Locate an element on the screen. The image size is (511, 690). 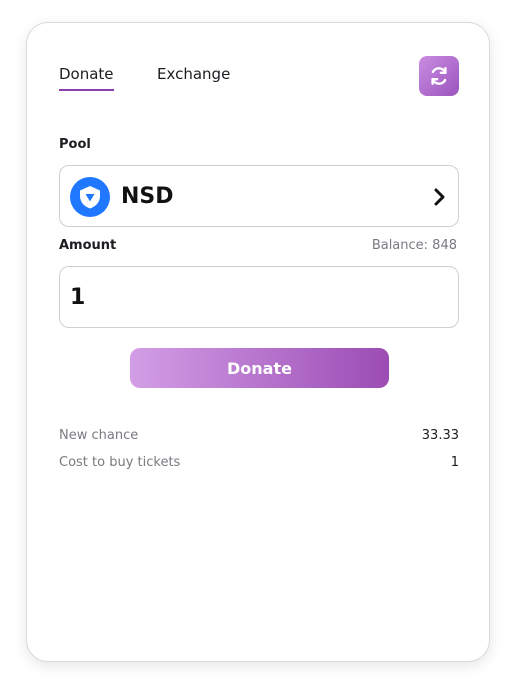
stat-row-cost: Cost to buy tickets 1 is located at coordinates (259, 465).